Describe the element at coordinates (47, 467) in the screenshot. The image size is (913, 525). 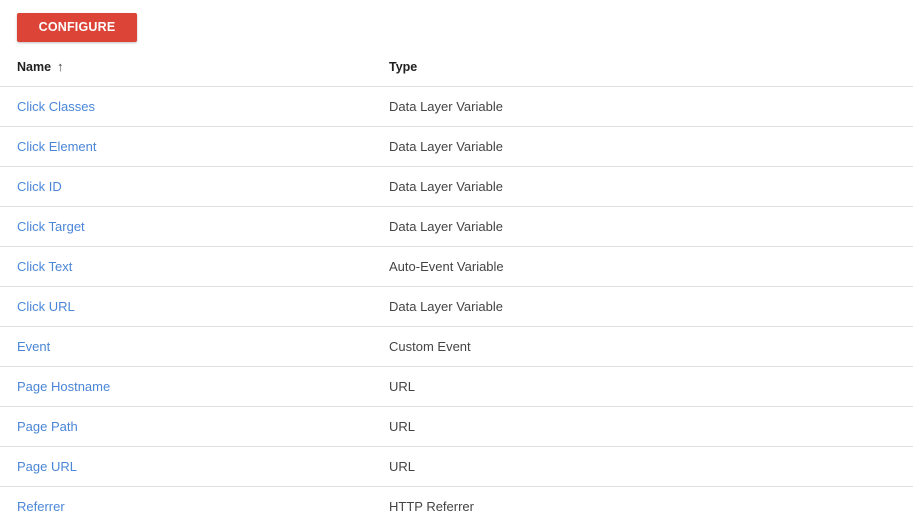
I see `variable-name-link: Page URL` at that location.